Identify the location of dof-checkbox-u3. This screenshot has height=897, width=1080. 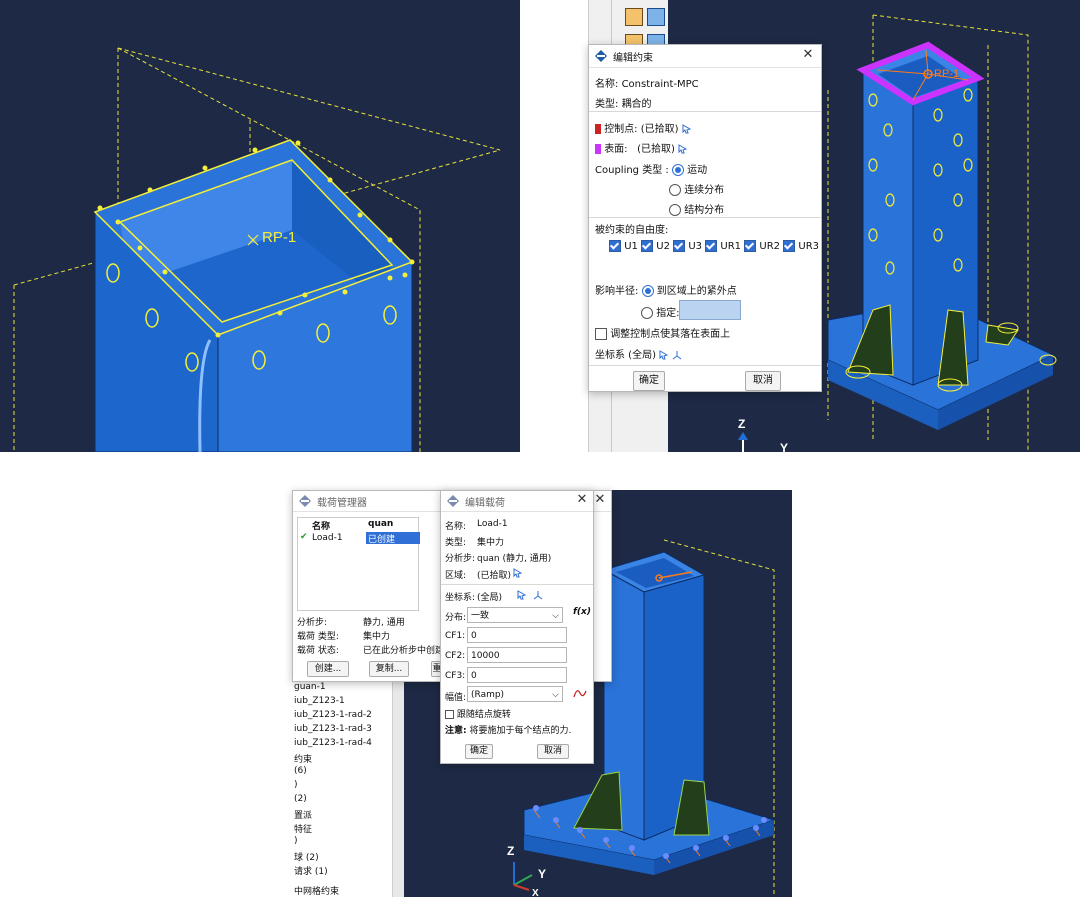
(679, 246).